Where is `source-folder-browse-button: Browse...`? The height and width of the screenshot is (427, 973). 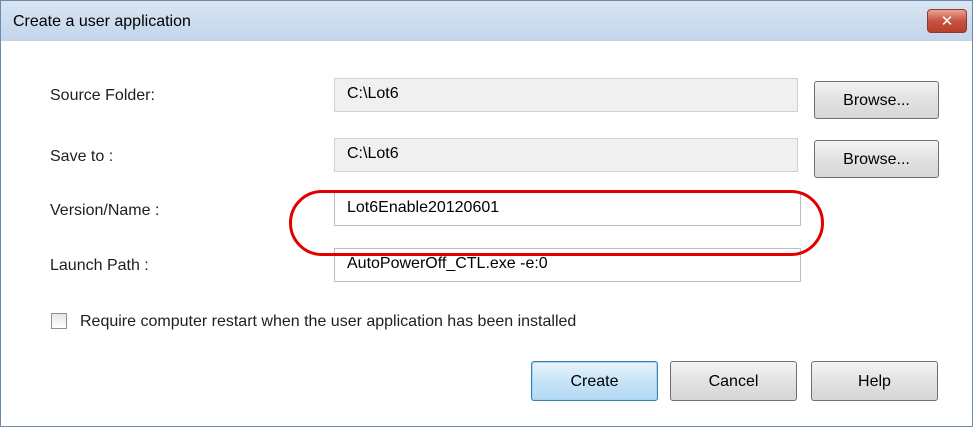 source-folder-browse-button: Browse... is located at coordinates (876, 100).